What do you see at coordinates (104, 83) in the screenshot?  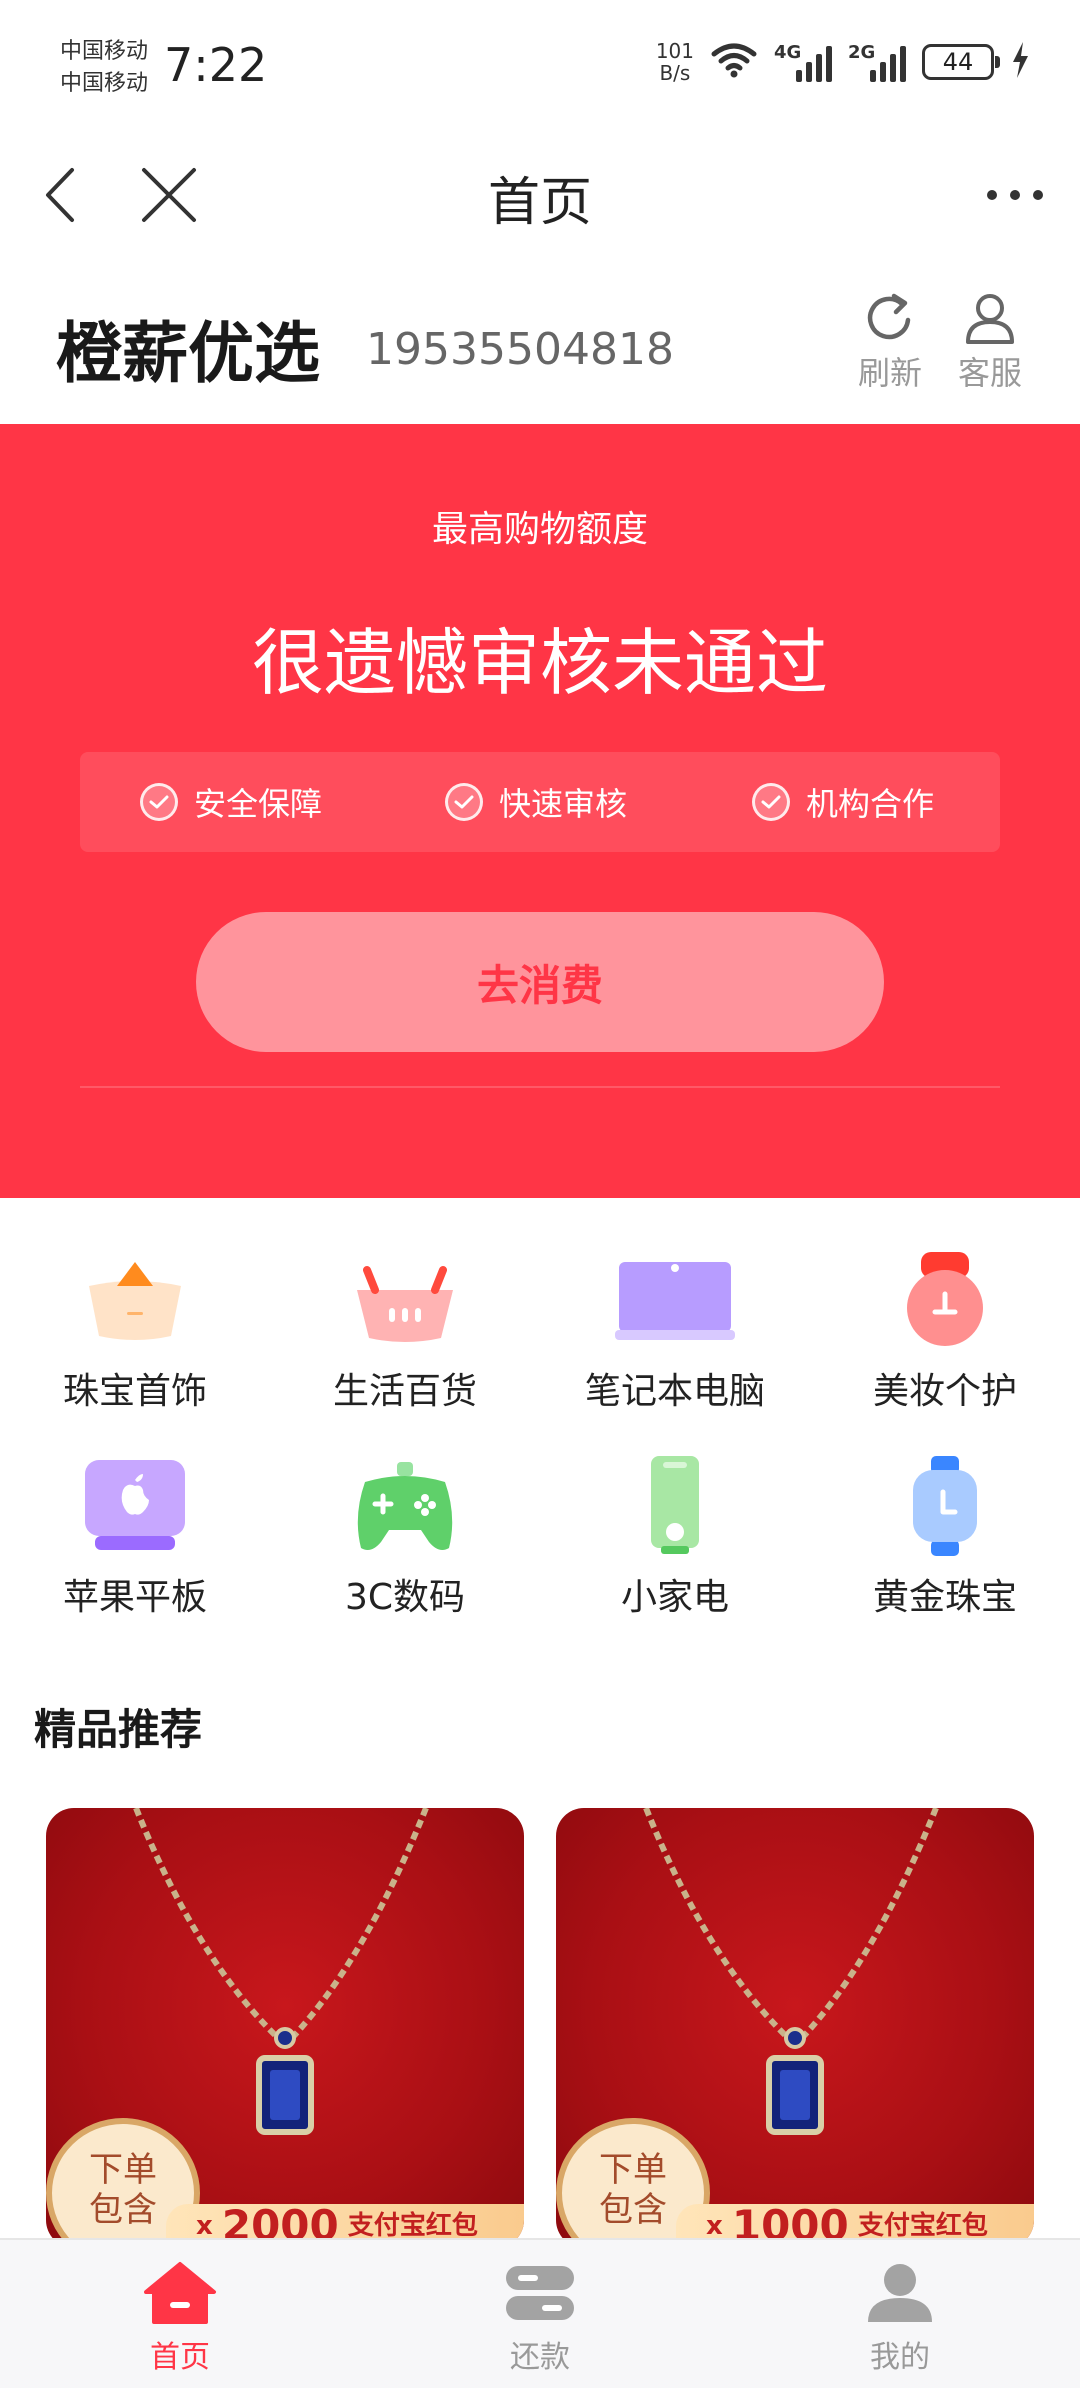 I see `carrier-2: 中国移动` at bounding box center [104, 83].